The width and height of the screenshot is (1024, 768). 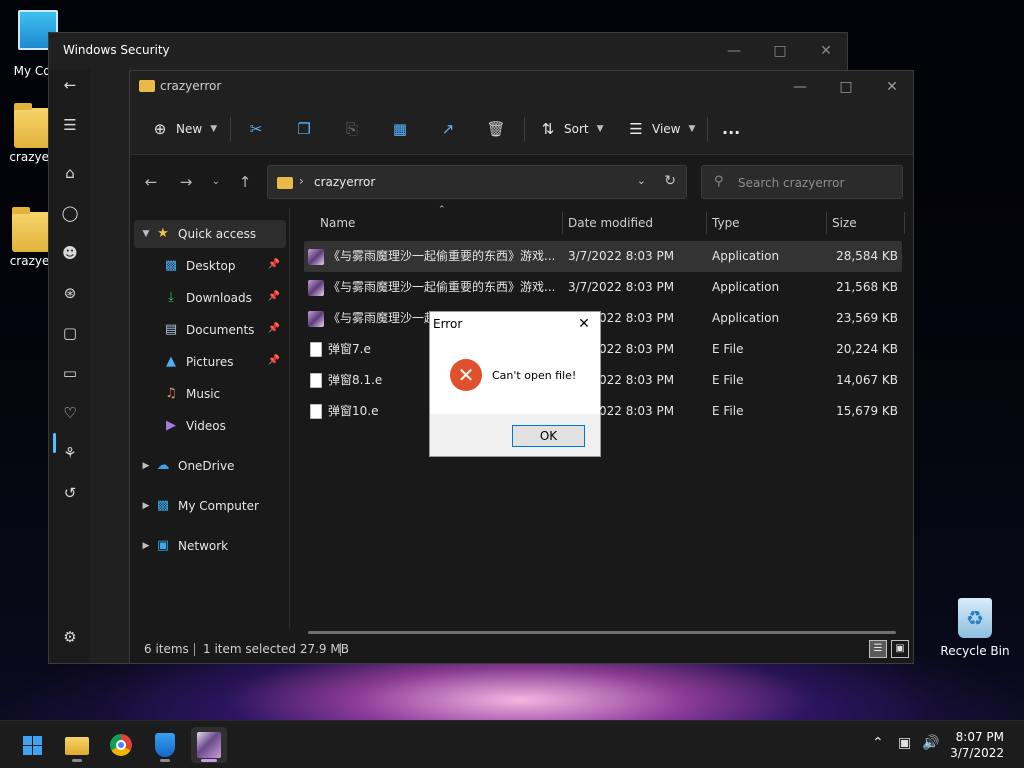 What do you see at coordinates (203, 394) in the screenshot?
I see `sidebar-item-label: Music` at bounding box center [203, 394].